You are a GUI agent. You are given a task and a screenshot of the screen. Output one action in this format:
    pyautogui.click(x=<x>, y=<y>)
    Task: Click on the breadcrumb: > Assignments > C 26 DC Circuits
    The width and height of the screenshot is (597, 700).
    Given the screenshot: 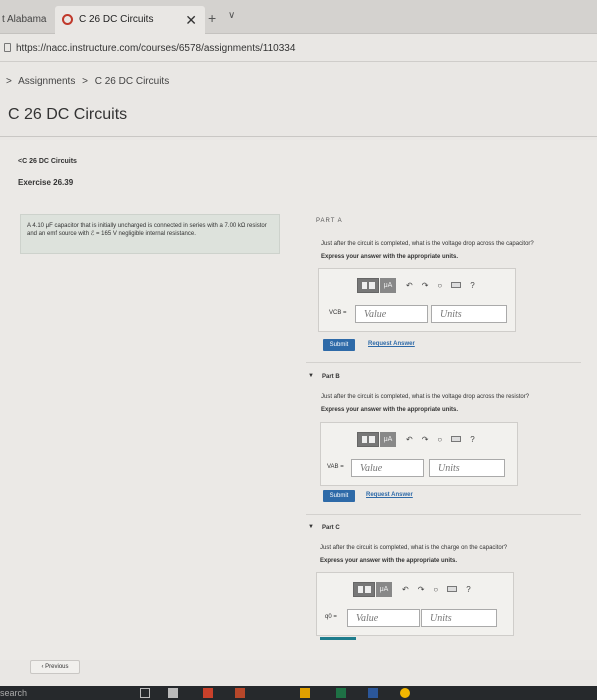 What is the action you would take?
    pyautogui.click(x=86, y=81)
    